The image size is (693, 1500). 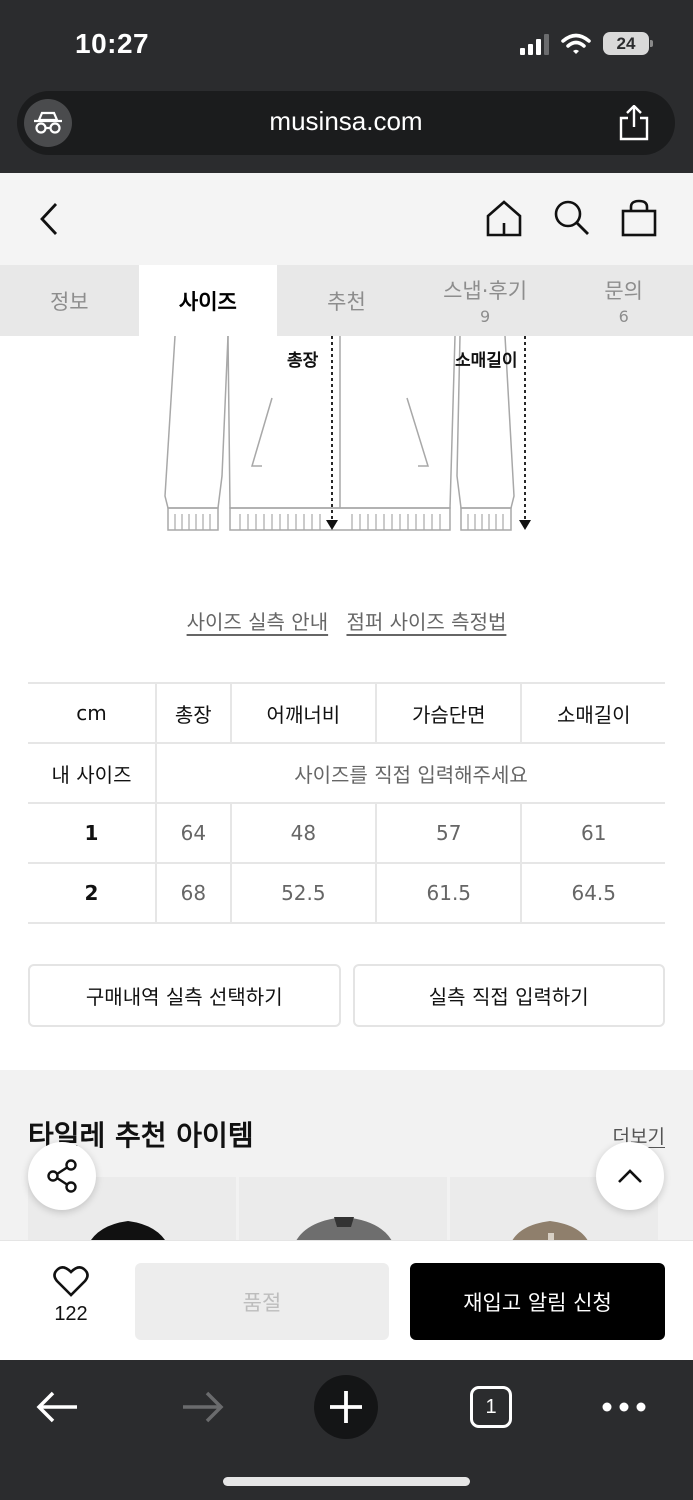 I want to click on share-icon, so click(x=634, y=123).